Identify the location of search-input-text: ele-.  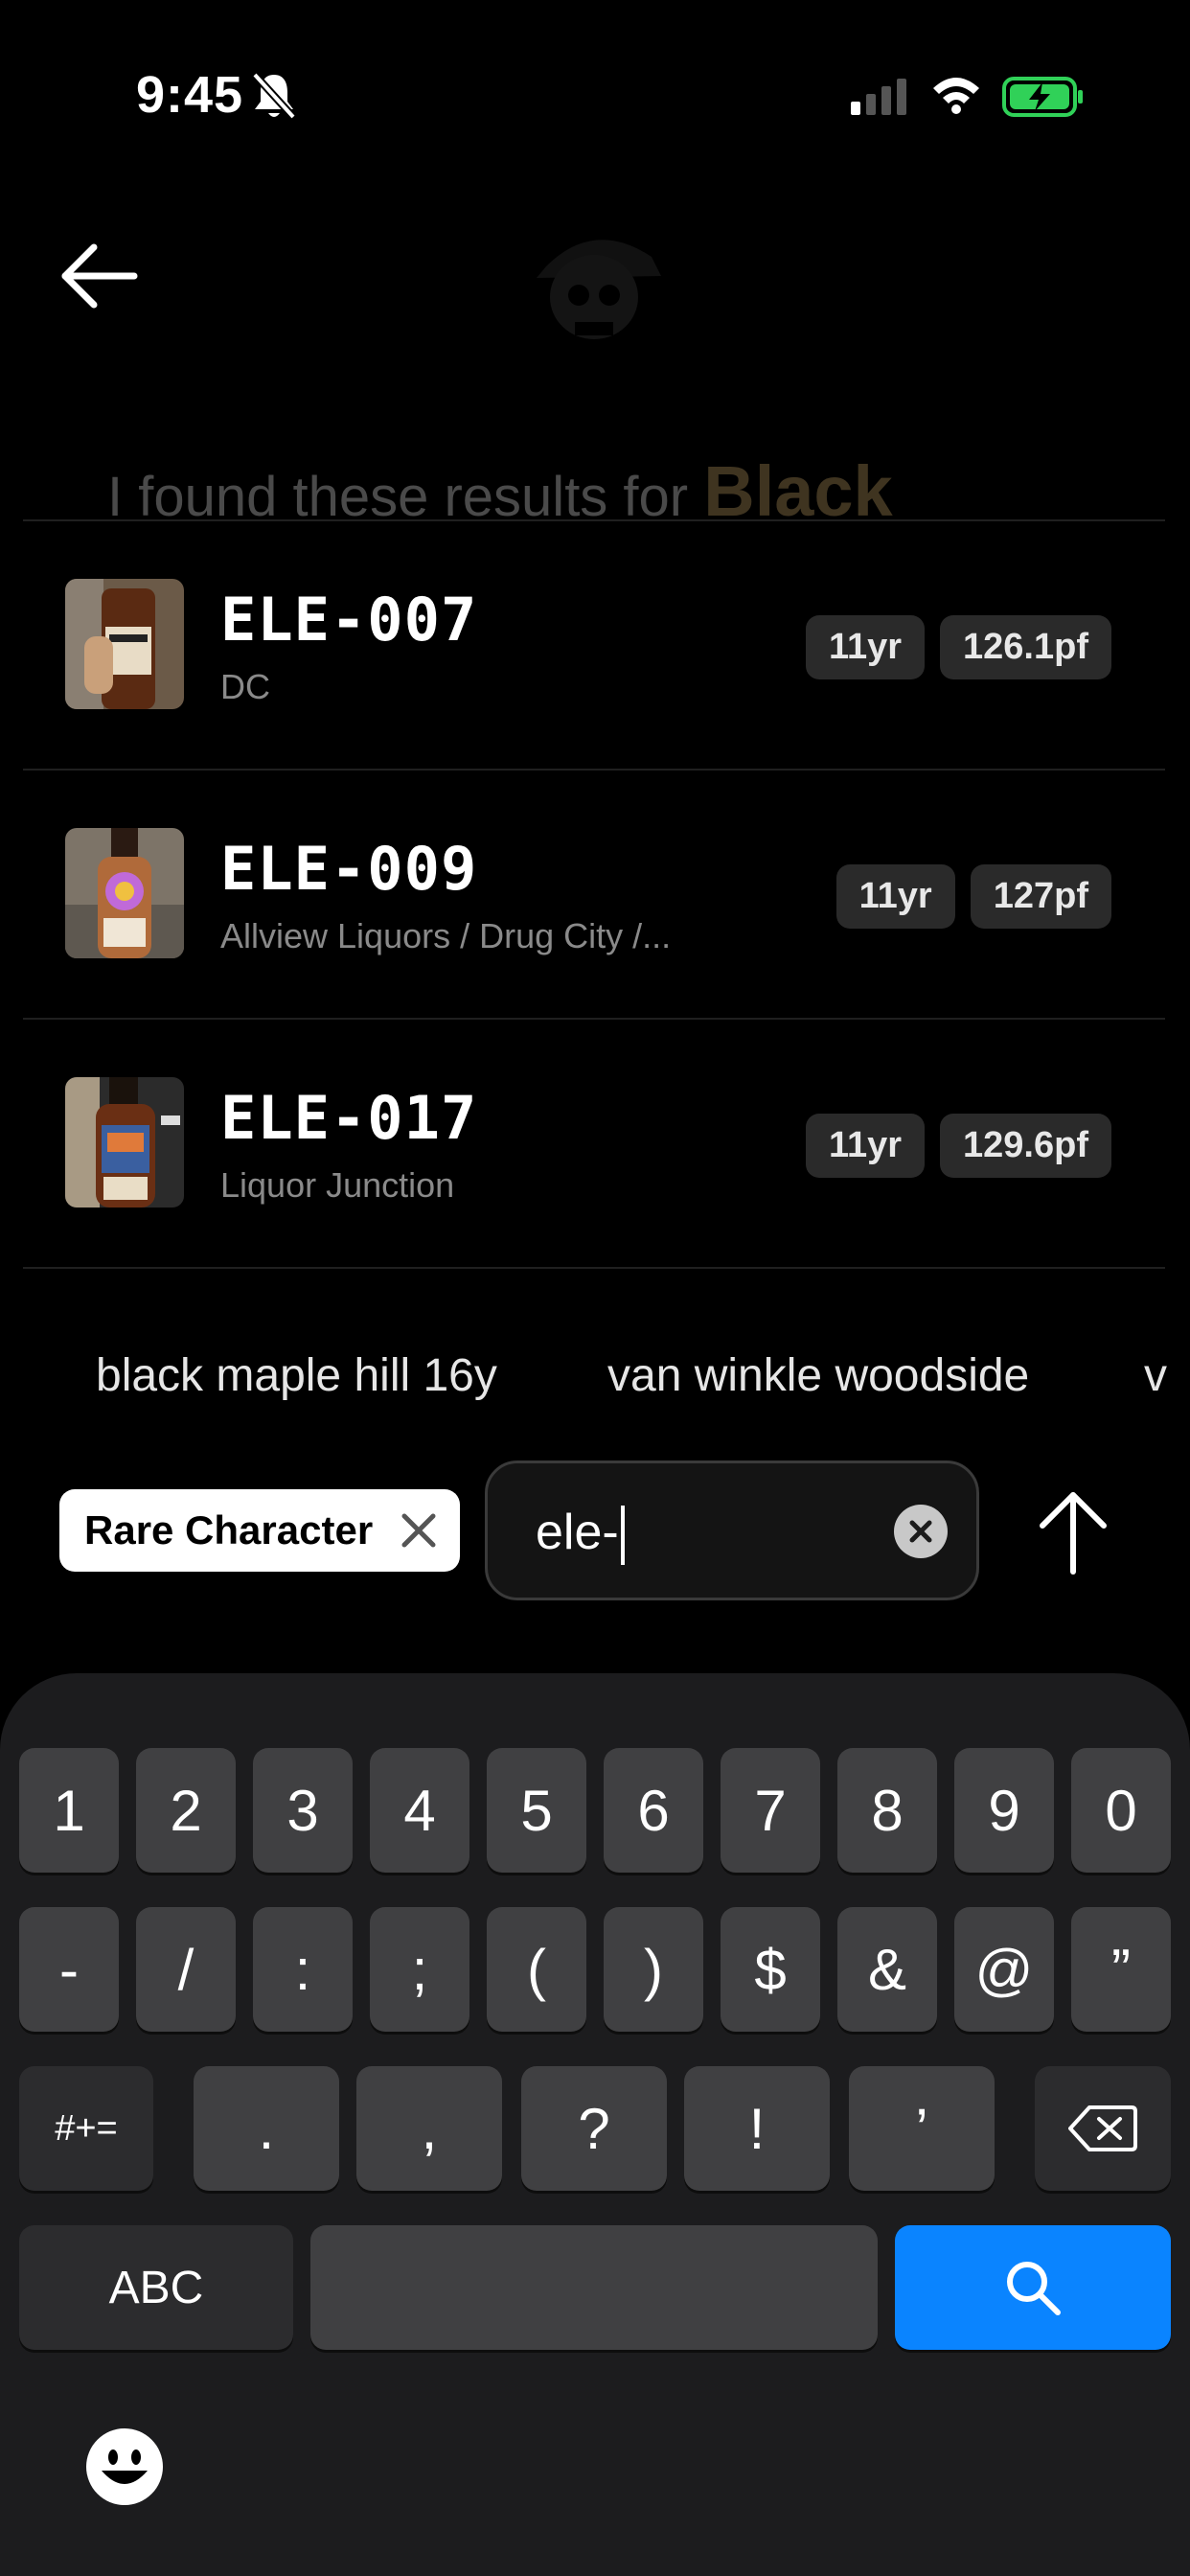
(577, 1532).